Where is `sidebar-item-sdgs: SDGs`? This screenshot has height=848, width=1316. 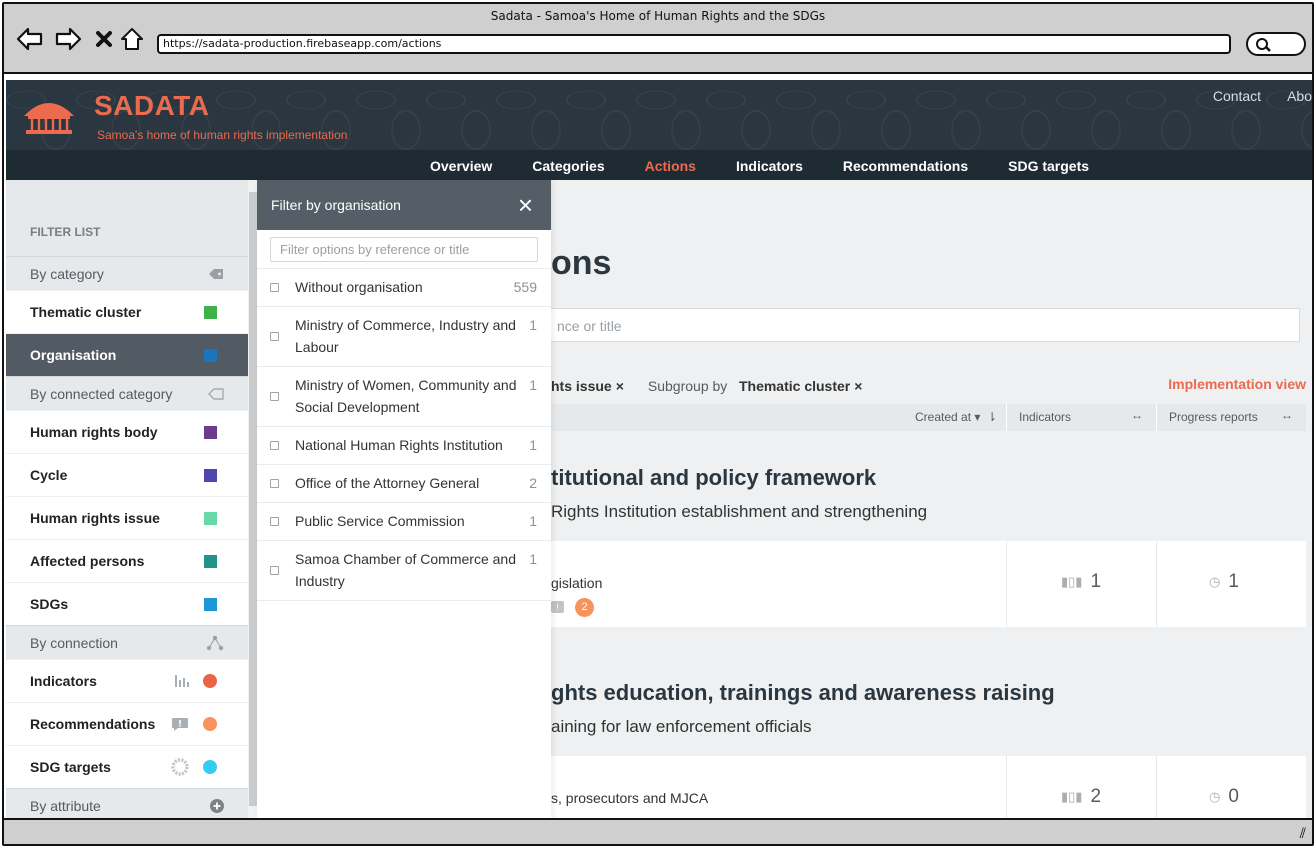
sidebar-item-sdgs: SDGs is located at coordinates (127, 603).